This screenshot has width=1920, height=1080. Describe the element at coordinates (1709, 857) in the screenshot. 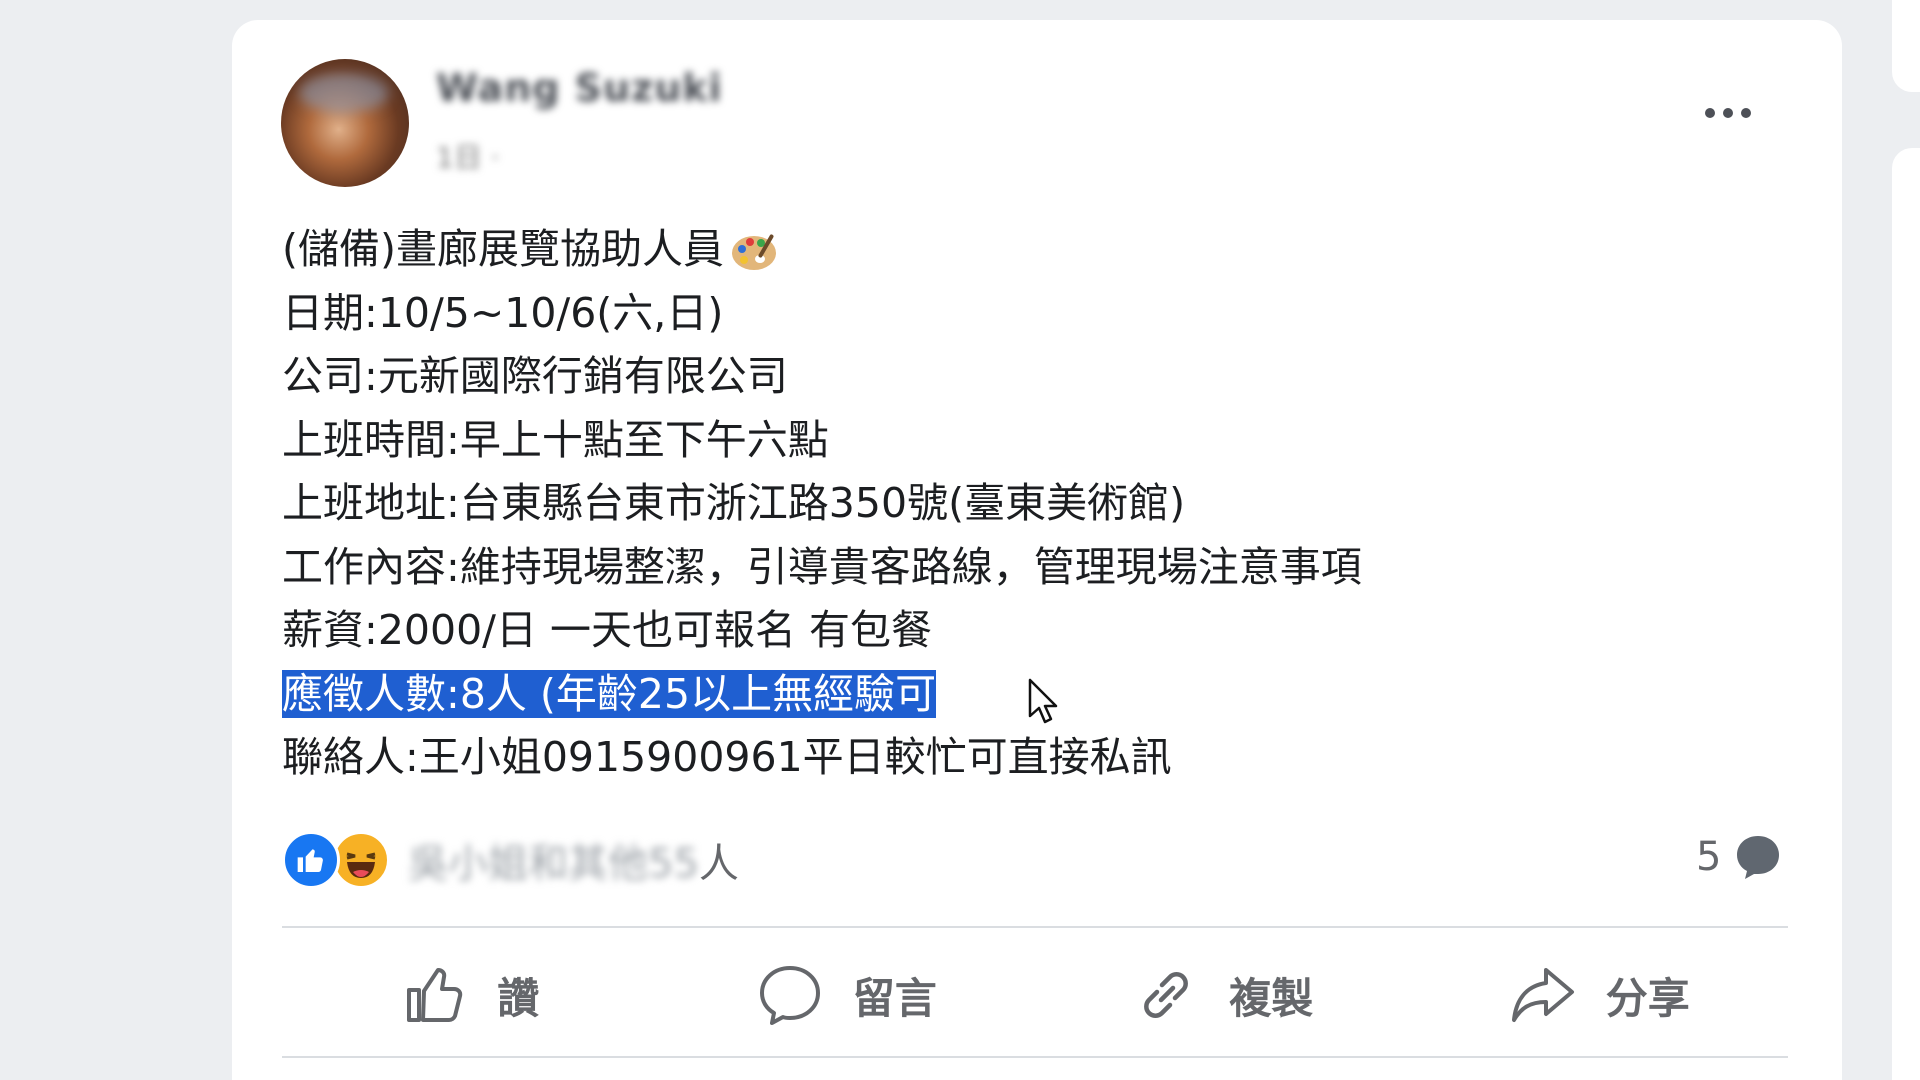

I see `comment-count-number: 5` at that location.